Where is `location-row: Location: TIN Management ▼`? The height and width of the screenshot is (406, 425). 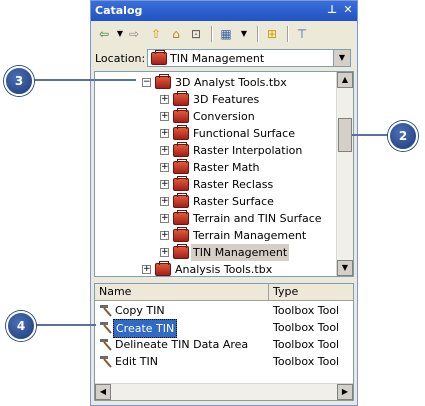
location-row: Location: TIN Management ▼ is located at coordinates (223, 59).